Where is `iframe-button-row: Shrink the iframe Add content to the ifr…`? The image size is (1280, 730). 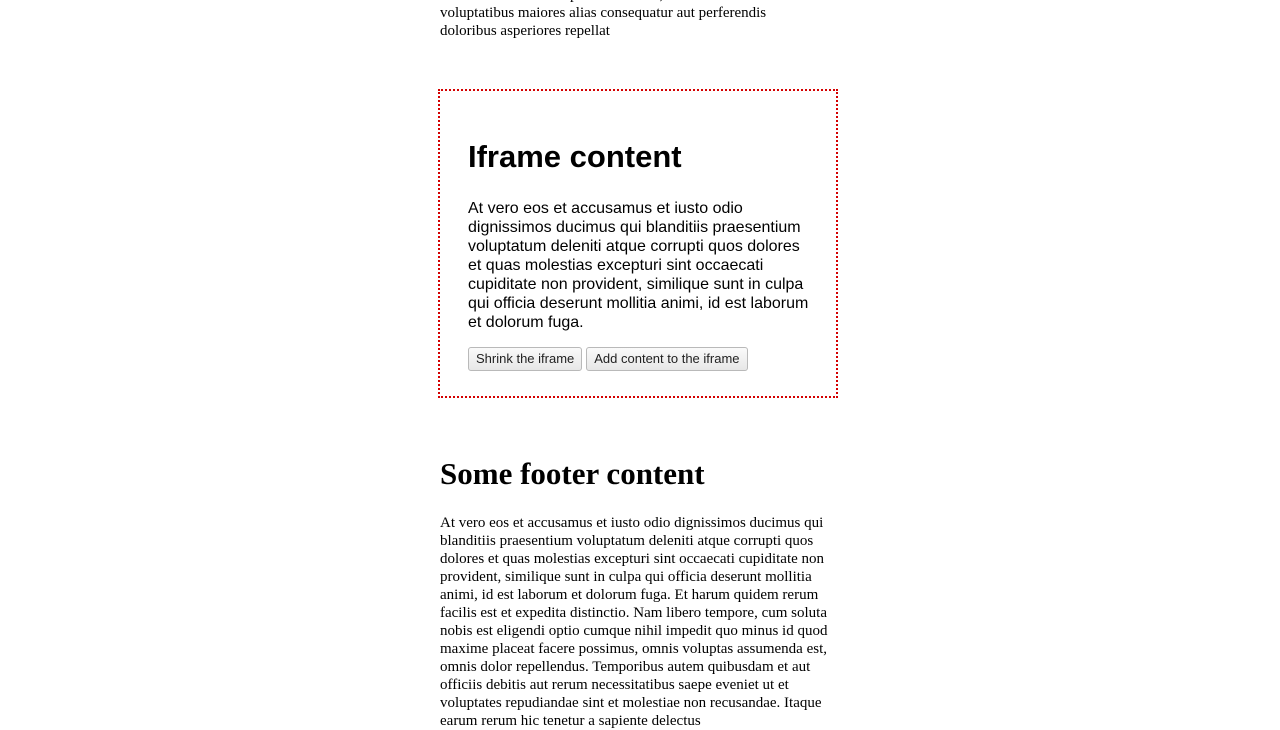 iframe-button-row: Shrink the iframe Add content to the ifr… is located at coordinates (608, 359).